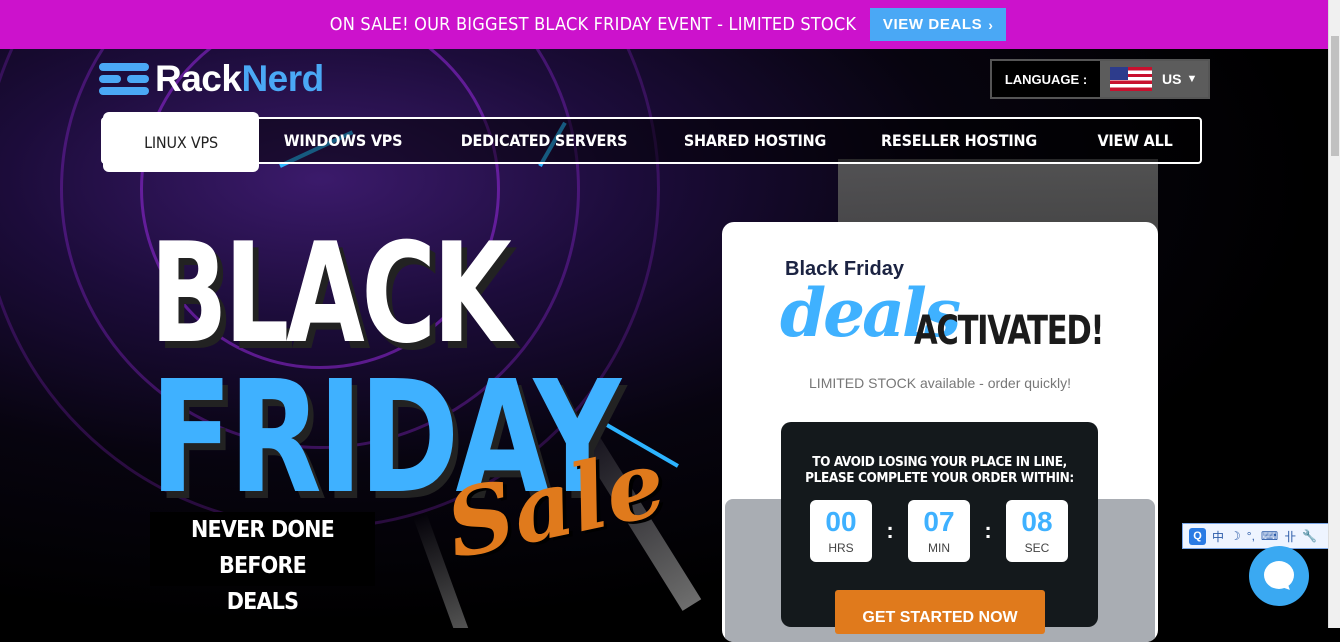 Image resolution: width=1340 pixels, height=642 pixels. Describe the element at coordinates (1154, 79) in the screenshot. I see `language-dropdown: US ▼` at that location.